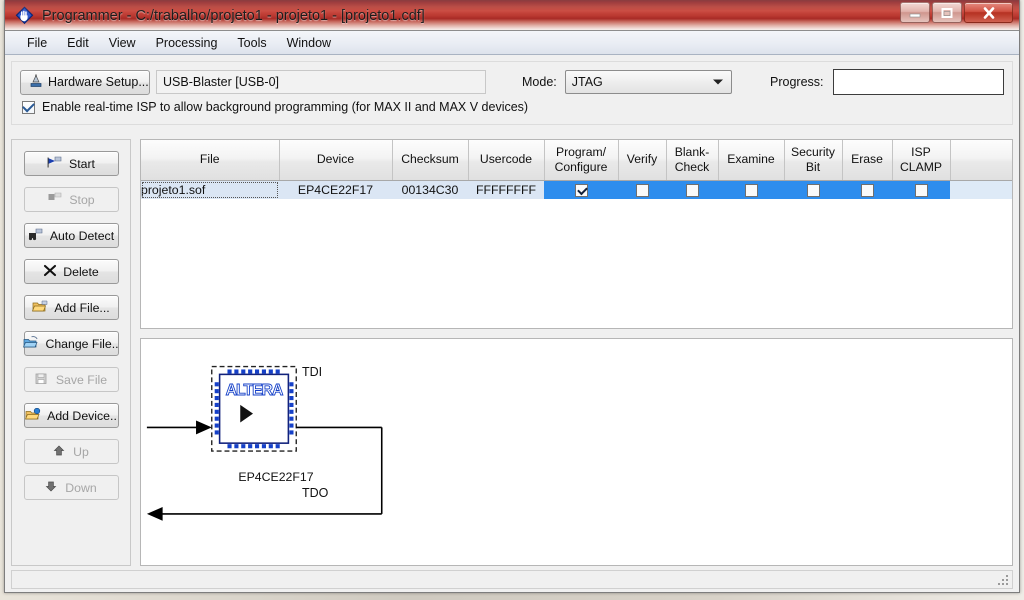 Image resolution: width=1024 pixels, height=600 pixels. I want to click on col-usercode: Usercode, so click(506, 160).